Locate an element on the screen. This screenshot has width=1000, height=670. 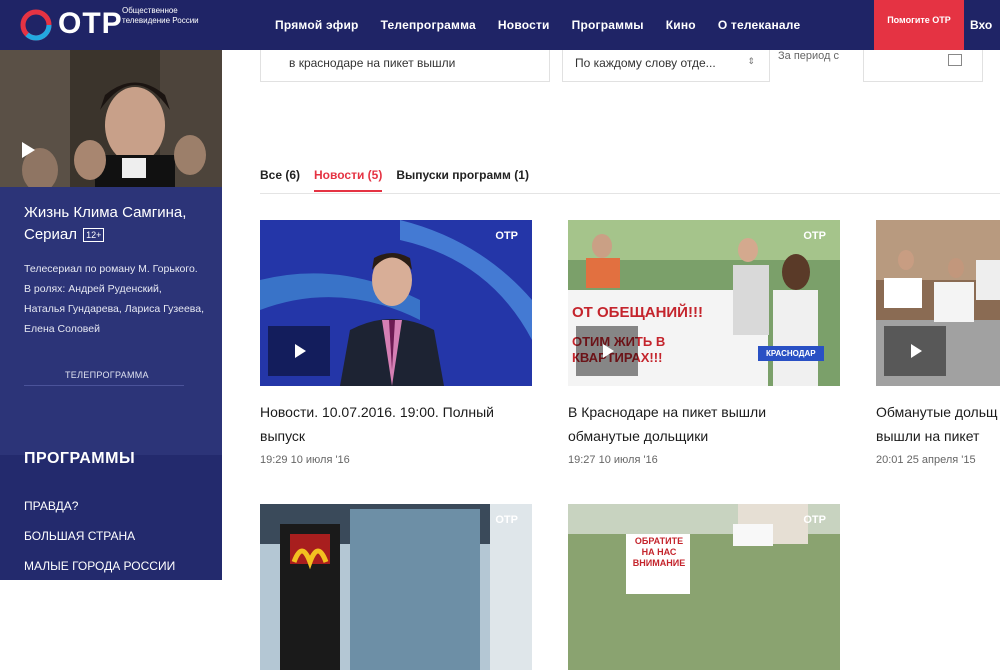
help-otr-button: Помогите ОТР is located at coordinates (919, 25).